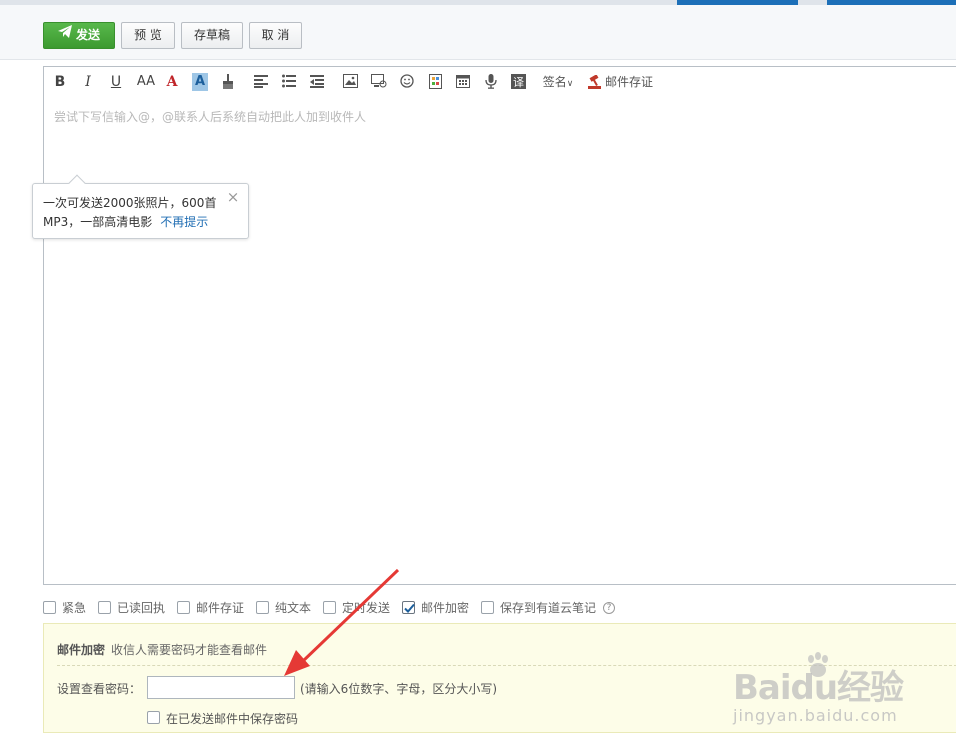 This screenshot has height=753, width=956. Describe the element at coordinates (506, 665) in the screenshot. I see `divider` at that location.